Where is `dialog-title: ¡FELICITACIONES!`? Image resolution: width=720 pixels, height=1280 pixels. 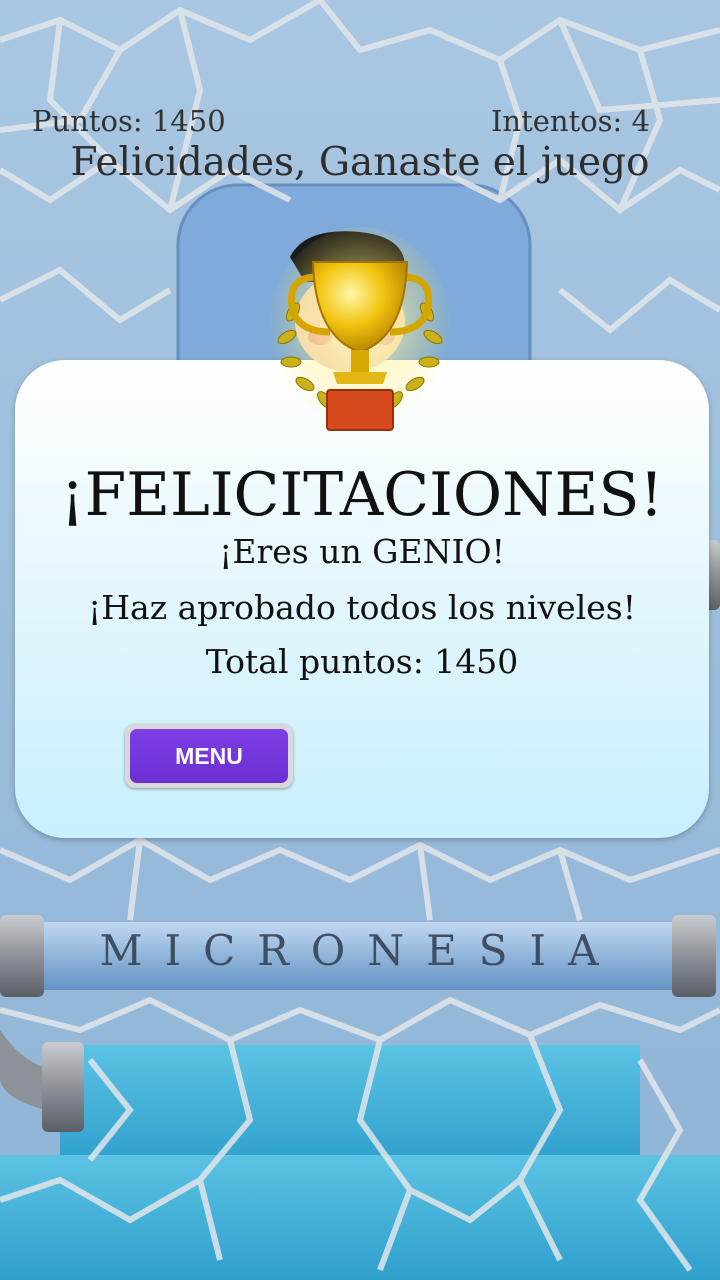 dialog-title: ¡FELICITACIONES! is located at coordinates (362, 495).